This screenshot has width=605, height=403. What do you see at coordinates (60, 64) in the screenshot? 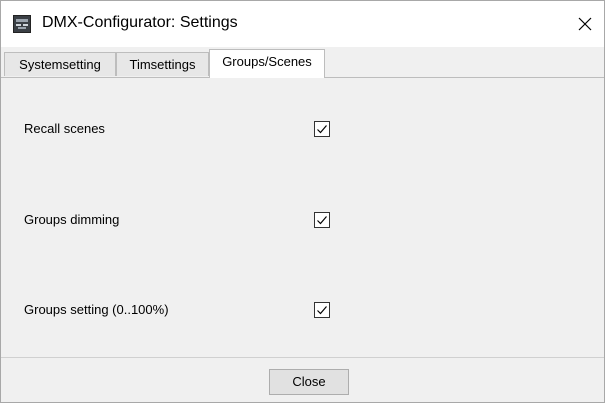
I see `tab-systemsetting: Systemsetting` at bounding box center [60, 64].